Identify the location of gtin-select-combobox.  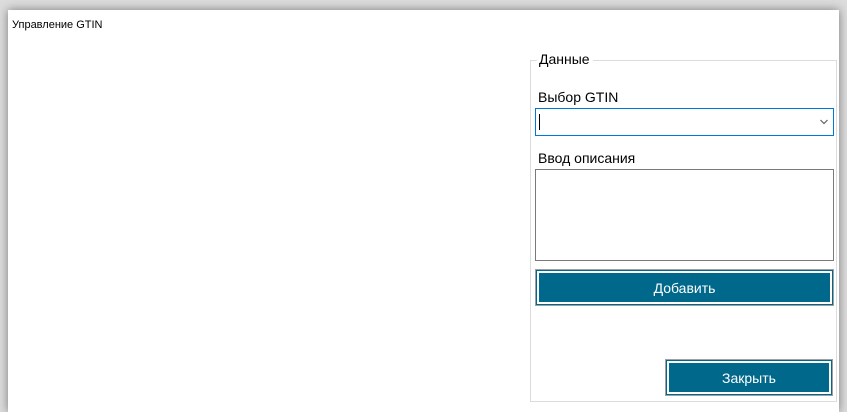
(684, 122).